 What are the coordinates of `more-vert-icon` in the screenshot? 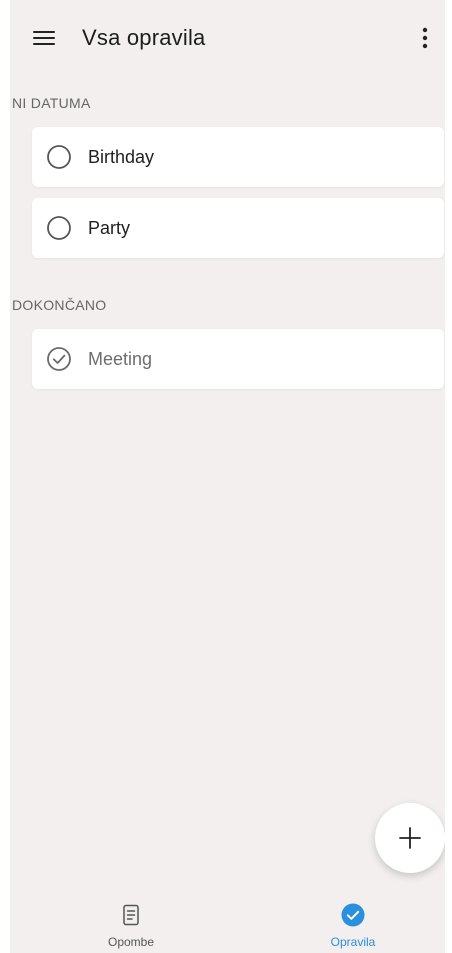 It's located at (425, 38).